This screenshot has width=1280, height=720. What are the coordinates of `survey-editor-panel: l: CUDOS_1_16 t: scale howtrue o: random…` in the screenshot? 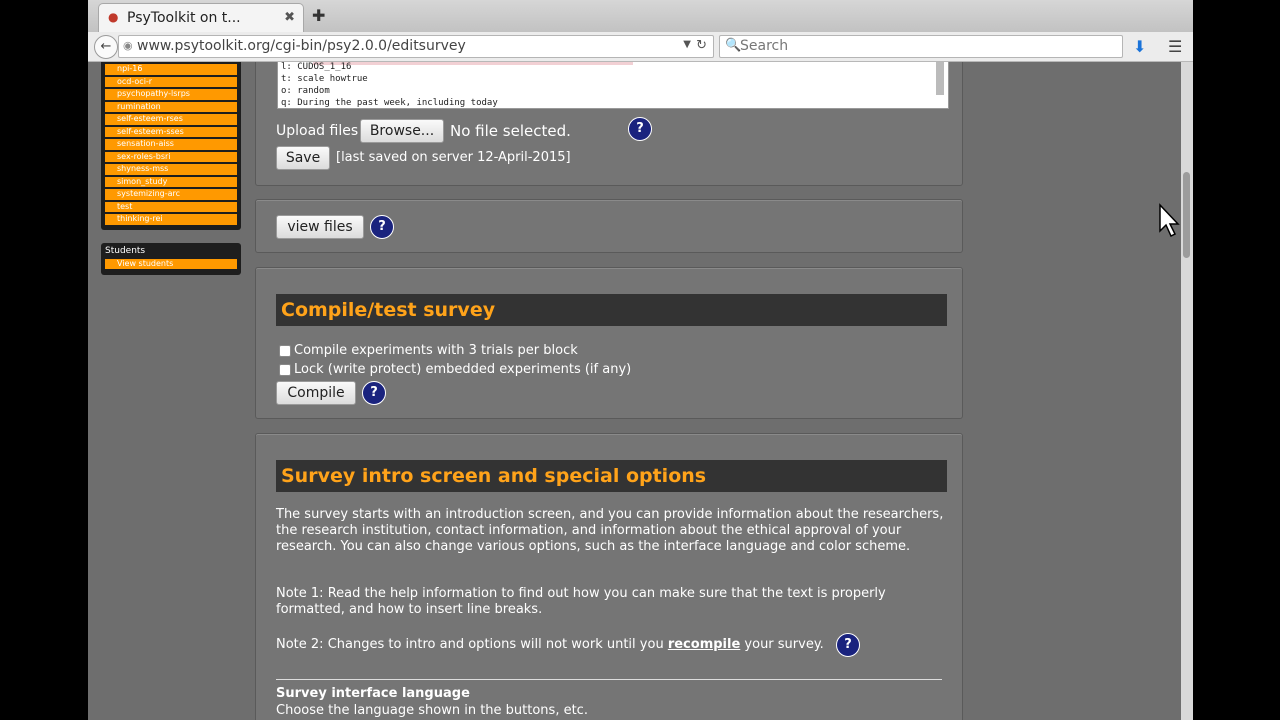 It's located at (609, 124).